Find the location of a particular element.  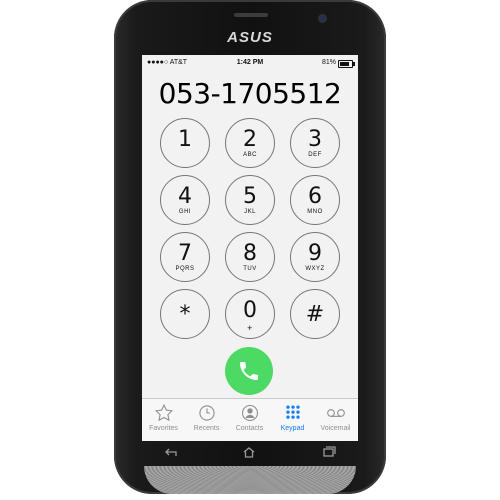

key-9: 9 WXYZ is located at coordinates (315, 257).